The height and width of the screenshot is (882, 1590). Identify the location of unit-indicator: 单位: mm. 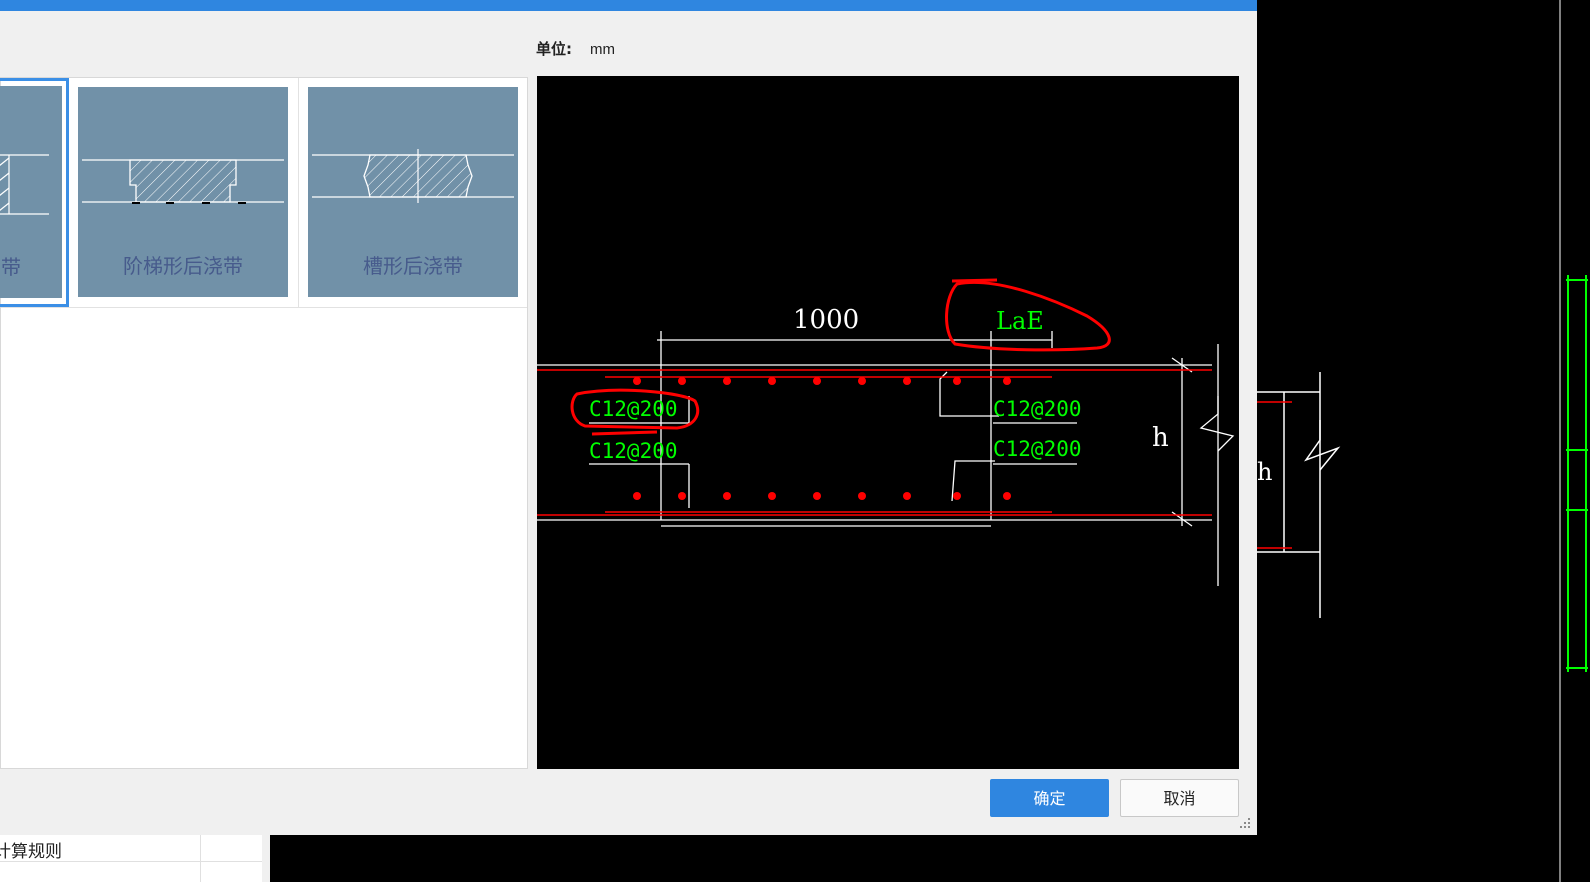
(575, 48).